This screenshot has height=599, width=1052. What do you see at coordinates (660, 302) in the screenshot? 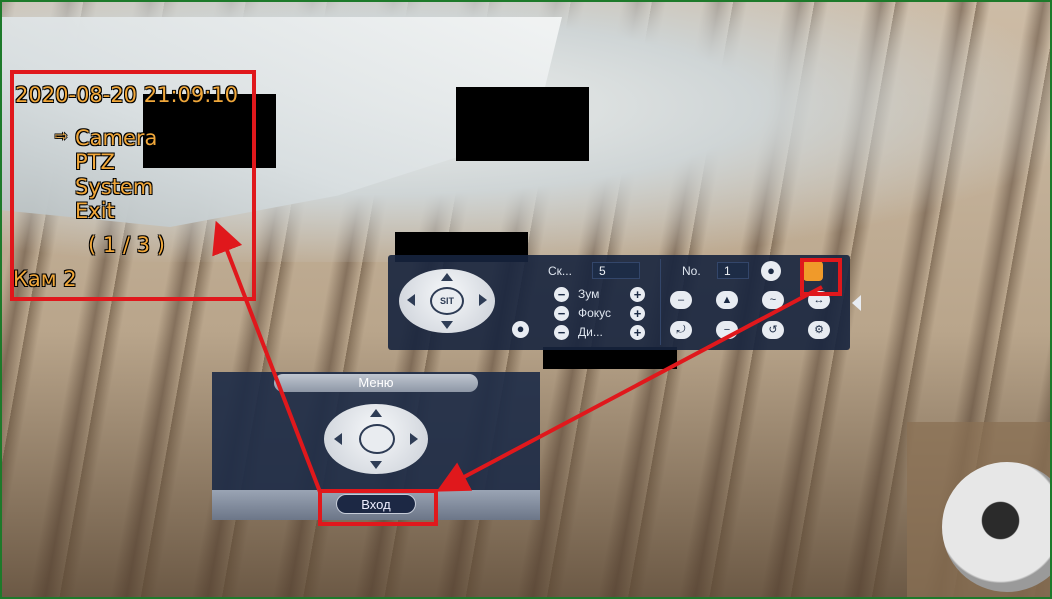
I see `panel-divider` at bounding box center [660, 302].